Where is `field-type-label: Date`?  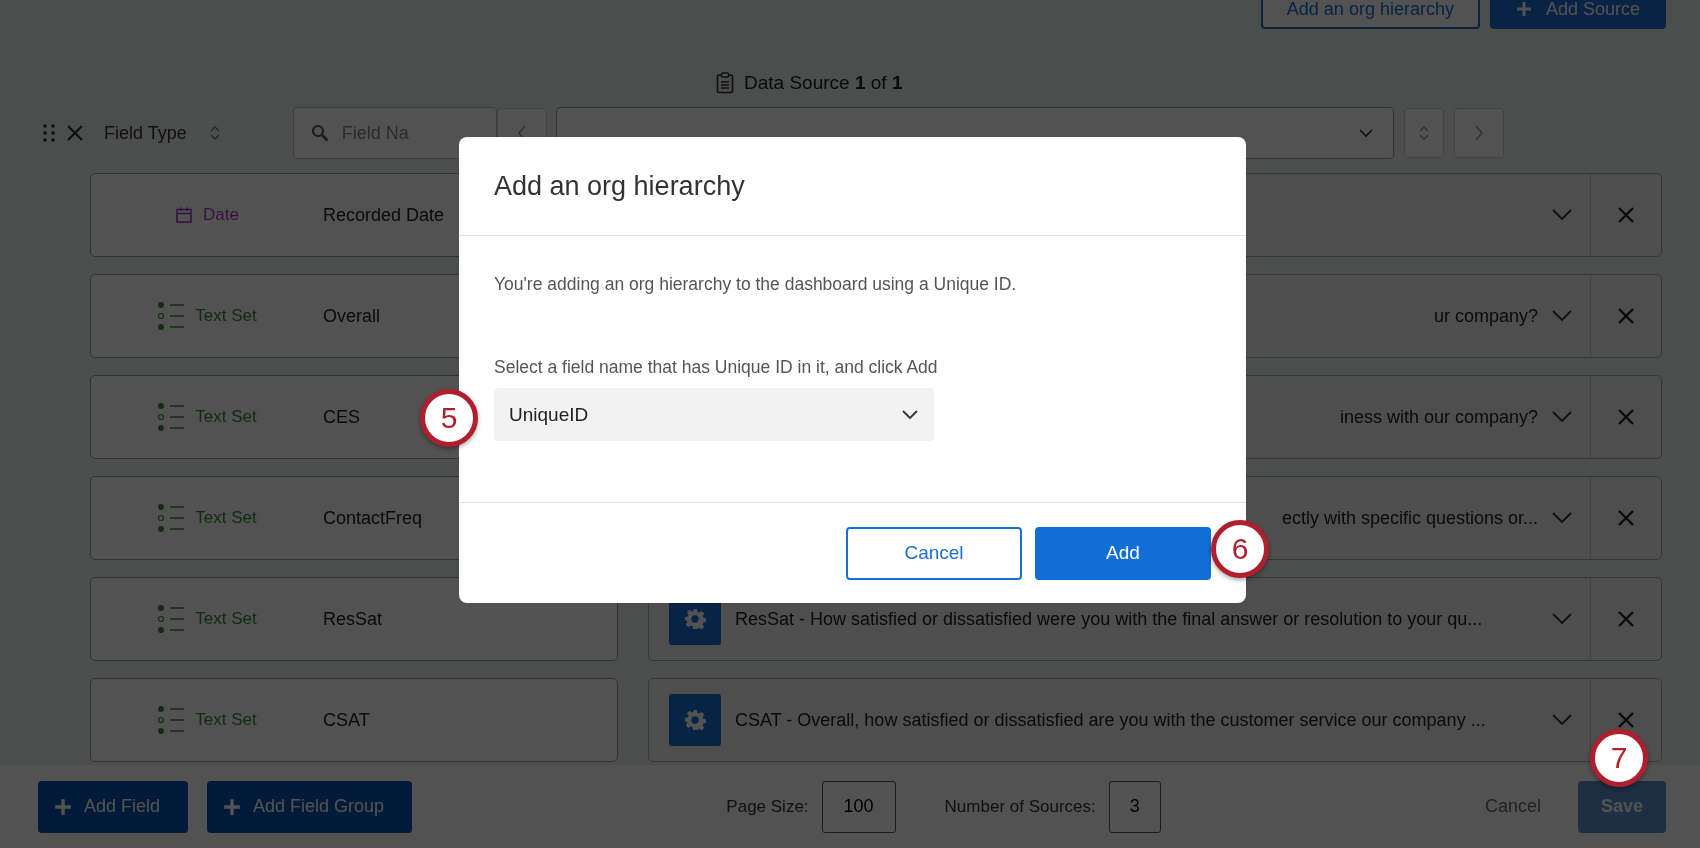 field-type-label: Date is located at coordinates (221, 215).